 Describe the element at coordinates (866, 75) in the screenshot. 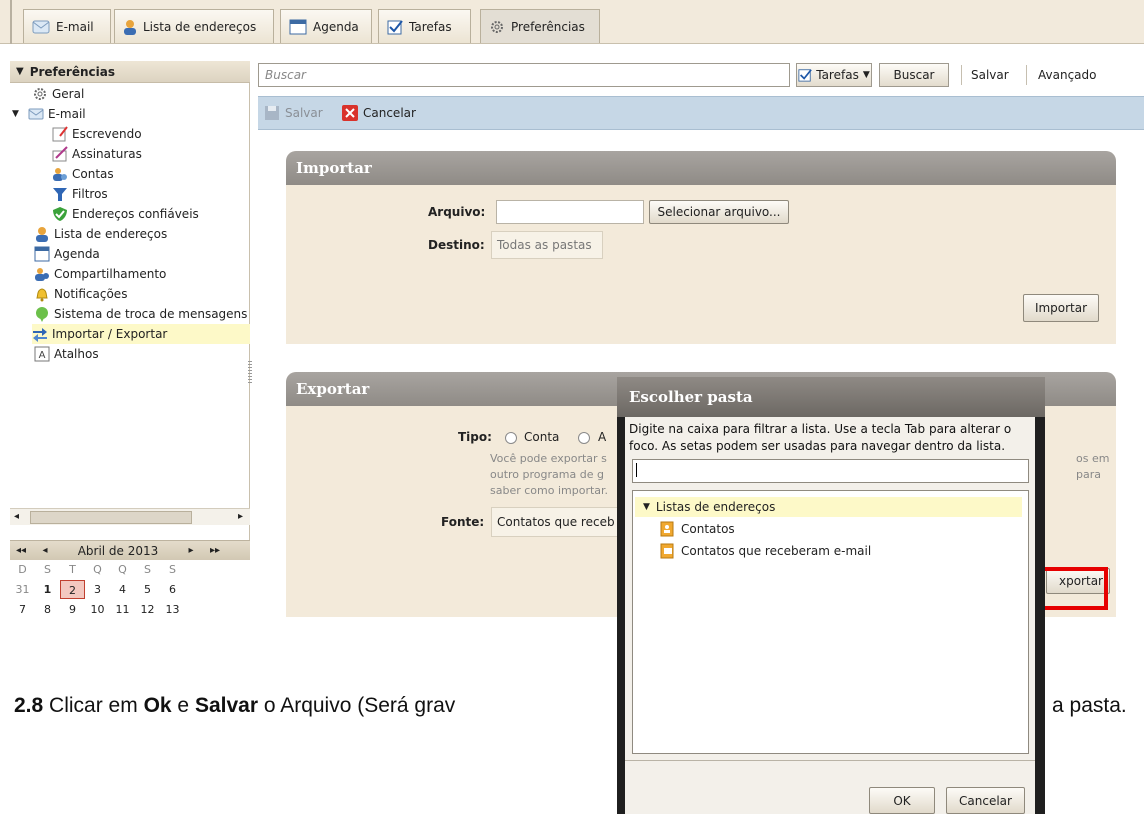

I see `chevron-down-icon: ▼` at that location.